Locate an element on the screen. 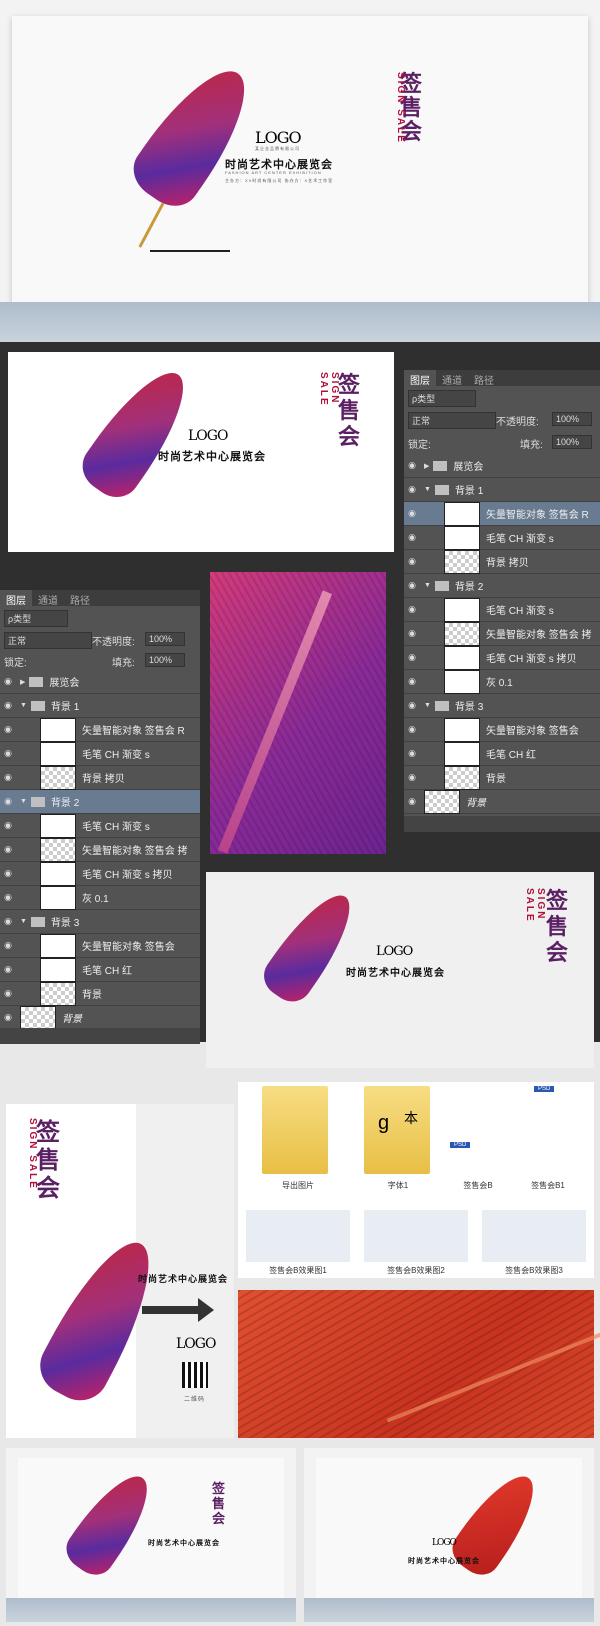  layer-name: 矢量智能对象 签售会 R is located at coordinates (133, 731).